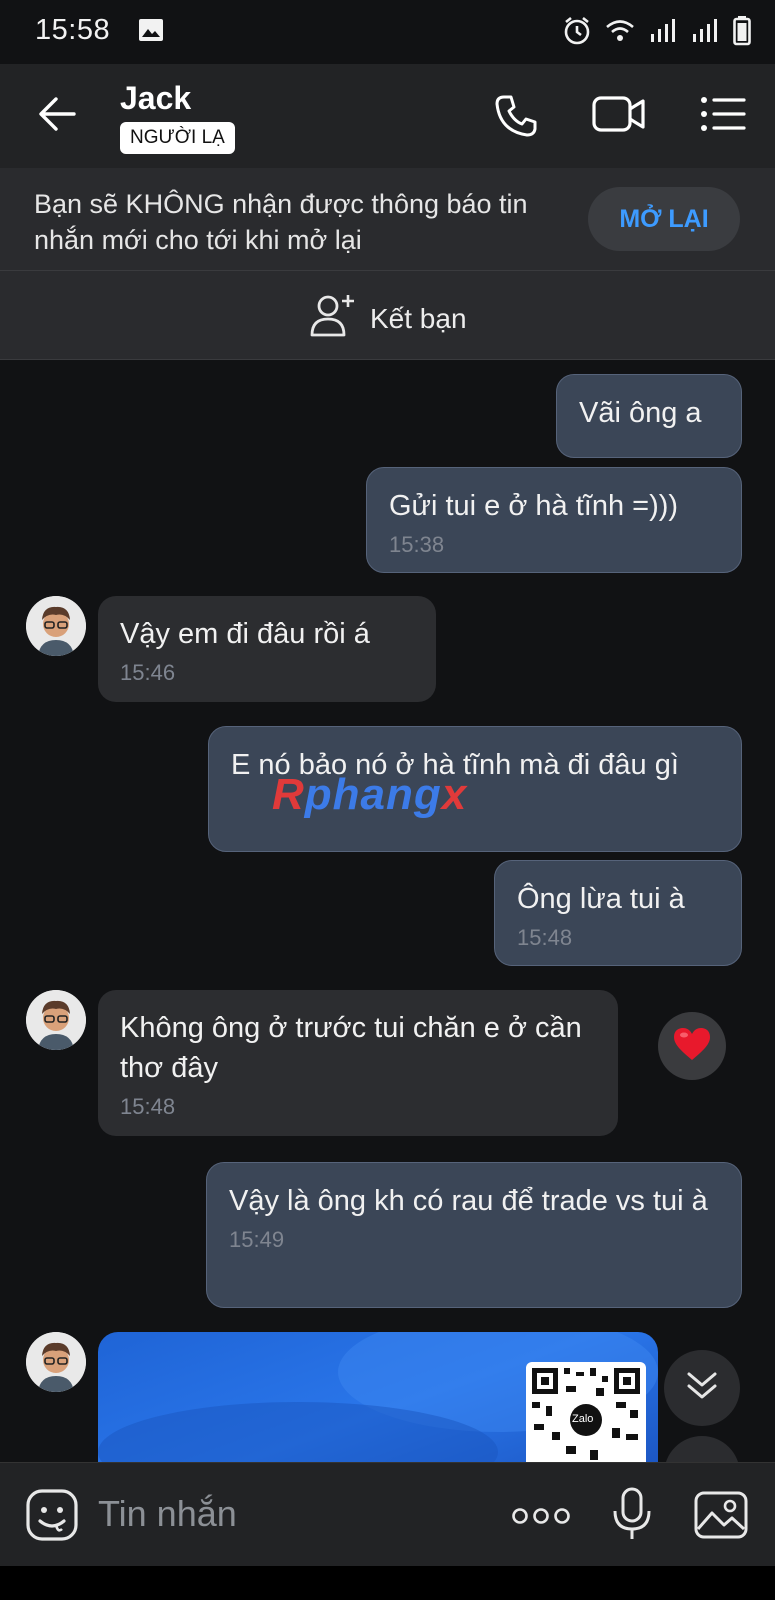 The image size is (775, 1600). Describe the element at coordinates (534, 506) in the screenshot. I see `message-text: Gửi tui e ở hà tĩnh =)))` at that location.